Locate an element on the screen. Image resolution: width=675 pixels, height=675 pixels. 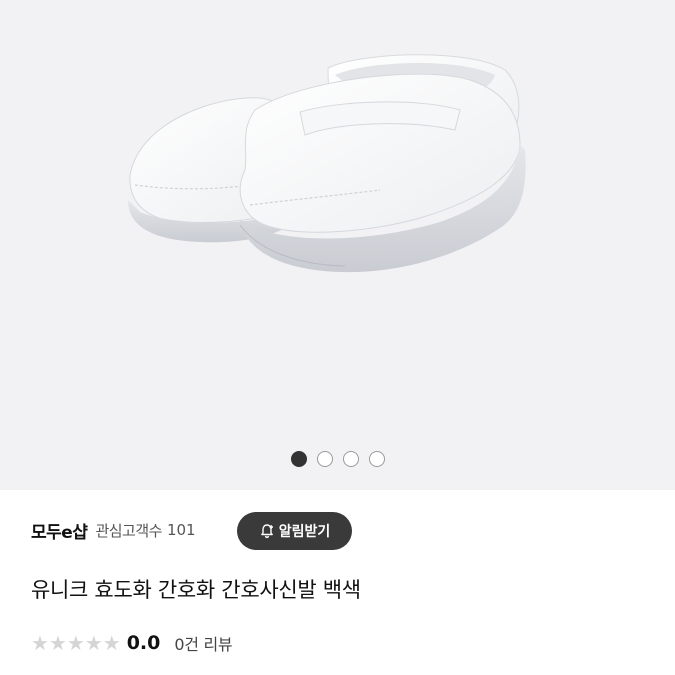
star-rating: ★ ★ ★ ★ ★ is located at coordinates (76, 643).